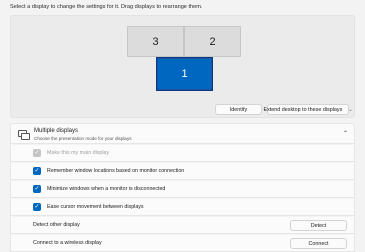 Image resolution: width=365 pixels, height=252 pixels. Describe the element at coordinates (303, 109) in the screenshot. I see `extend-display-dropdown-value: Extend desktop to these displays` at that location.